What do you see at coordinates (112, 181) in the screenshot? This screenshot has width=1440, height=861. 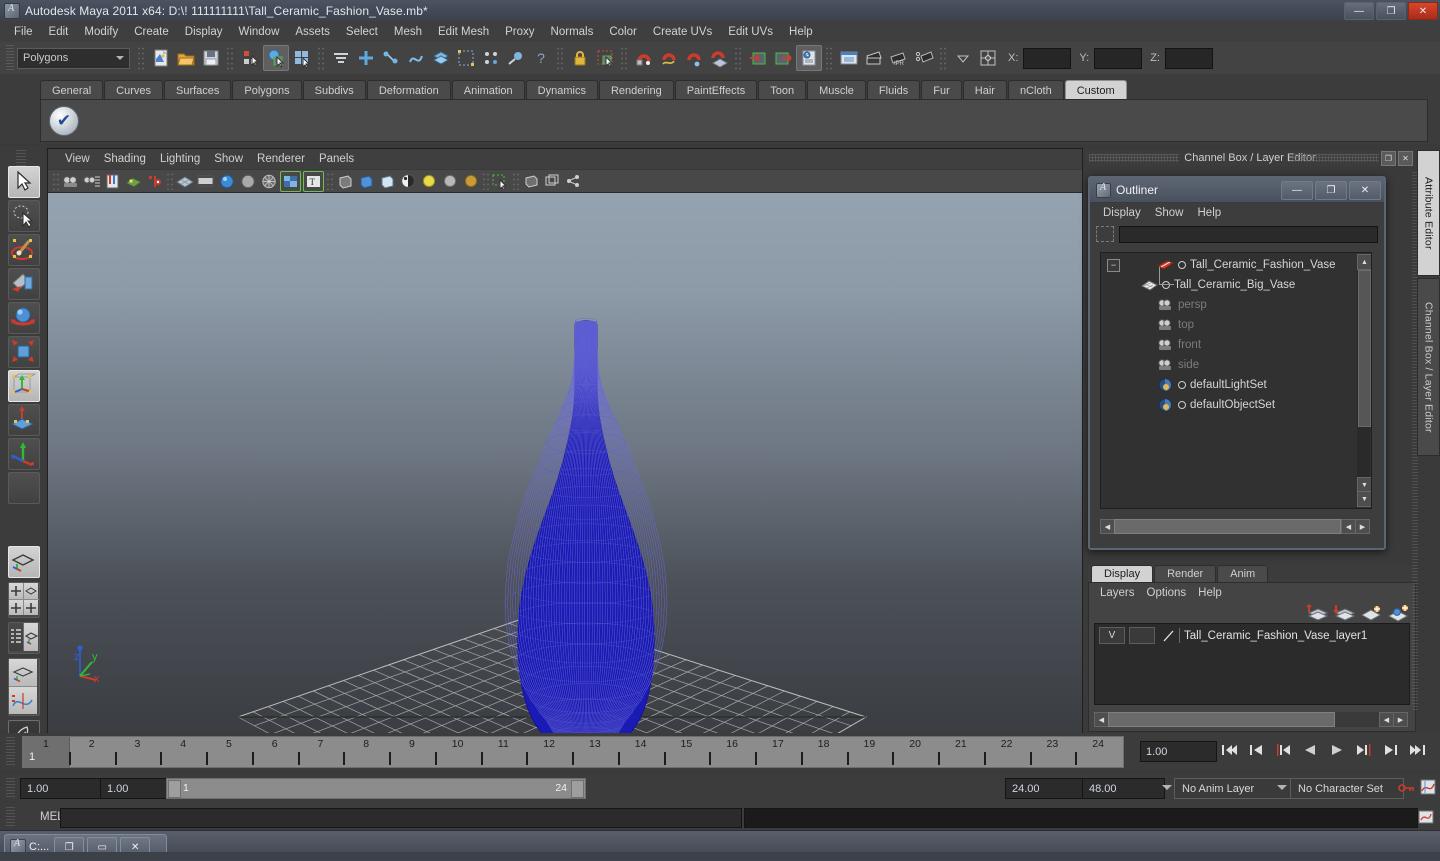 I see `bookmark-icon` at bounding box center [112, 181].